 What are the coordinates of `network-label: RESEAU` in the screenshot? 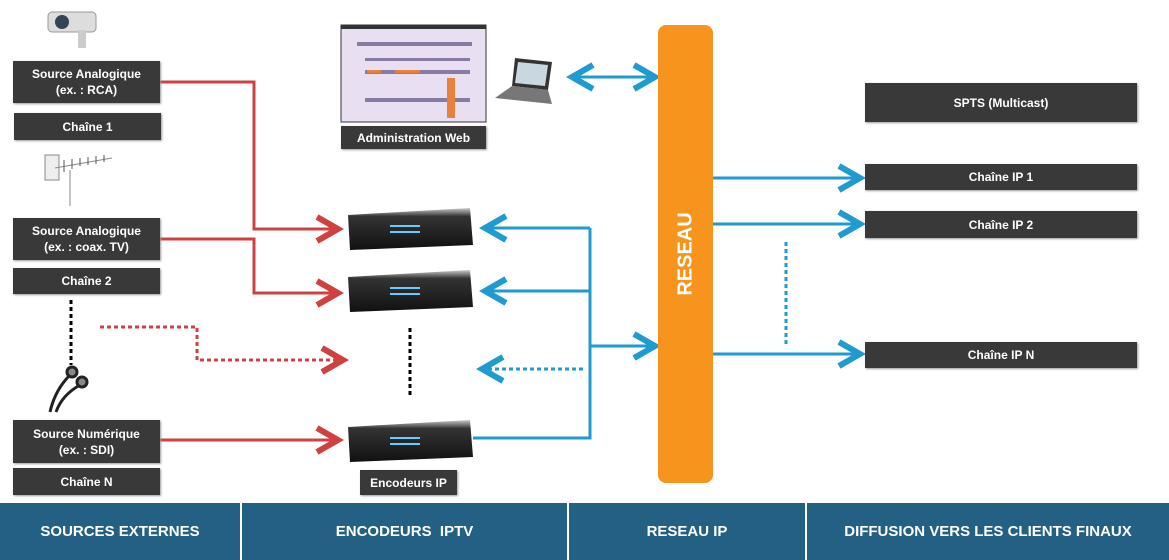 It's located at (685, 254).